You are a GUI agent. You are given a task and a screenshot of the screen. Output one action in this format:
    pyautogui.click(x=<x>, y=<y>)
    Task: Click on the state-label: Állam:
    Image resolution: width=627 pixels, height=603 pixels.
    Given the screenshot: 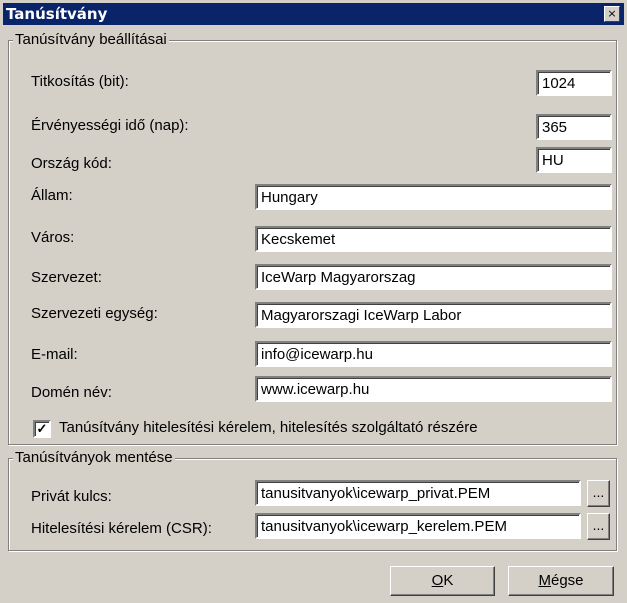 What is the action you would take?
    pyautogui.click(x=52, y=195)
    